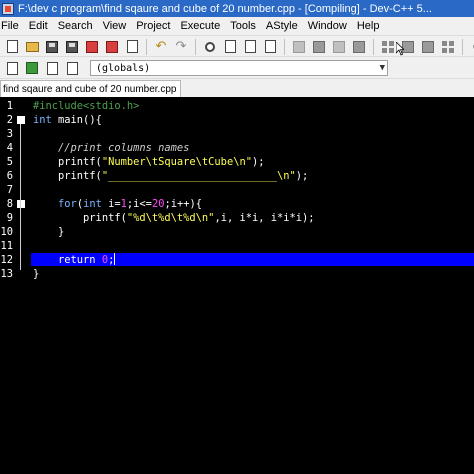 Image resolution: width=474 pixels, height=474 pixels. I want to click on line-number: 8, so click(9, 204).